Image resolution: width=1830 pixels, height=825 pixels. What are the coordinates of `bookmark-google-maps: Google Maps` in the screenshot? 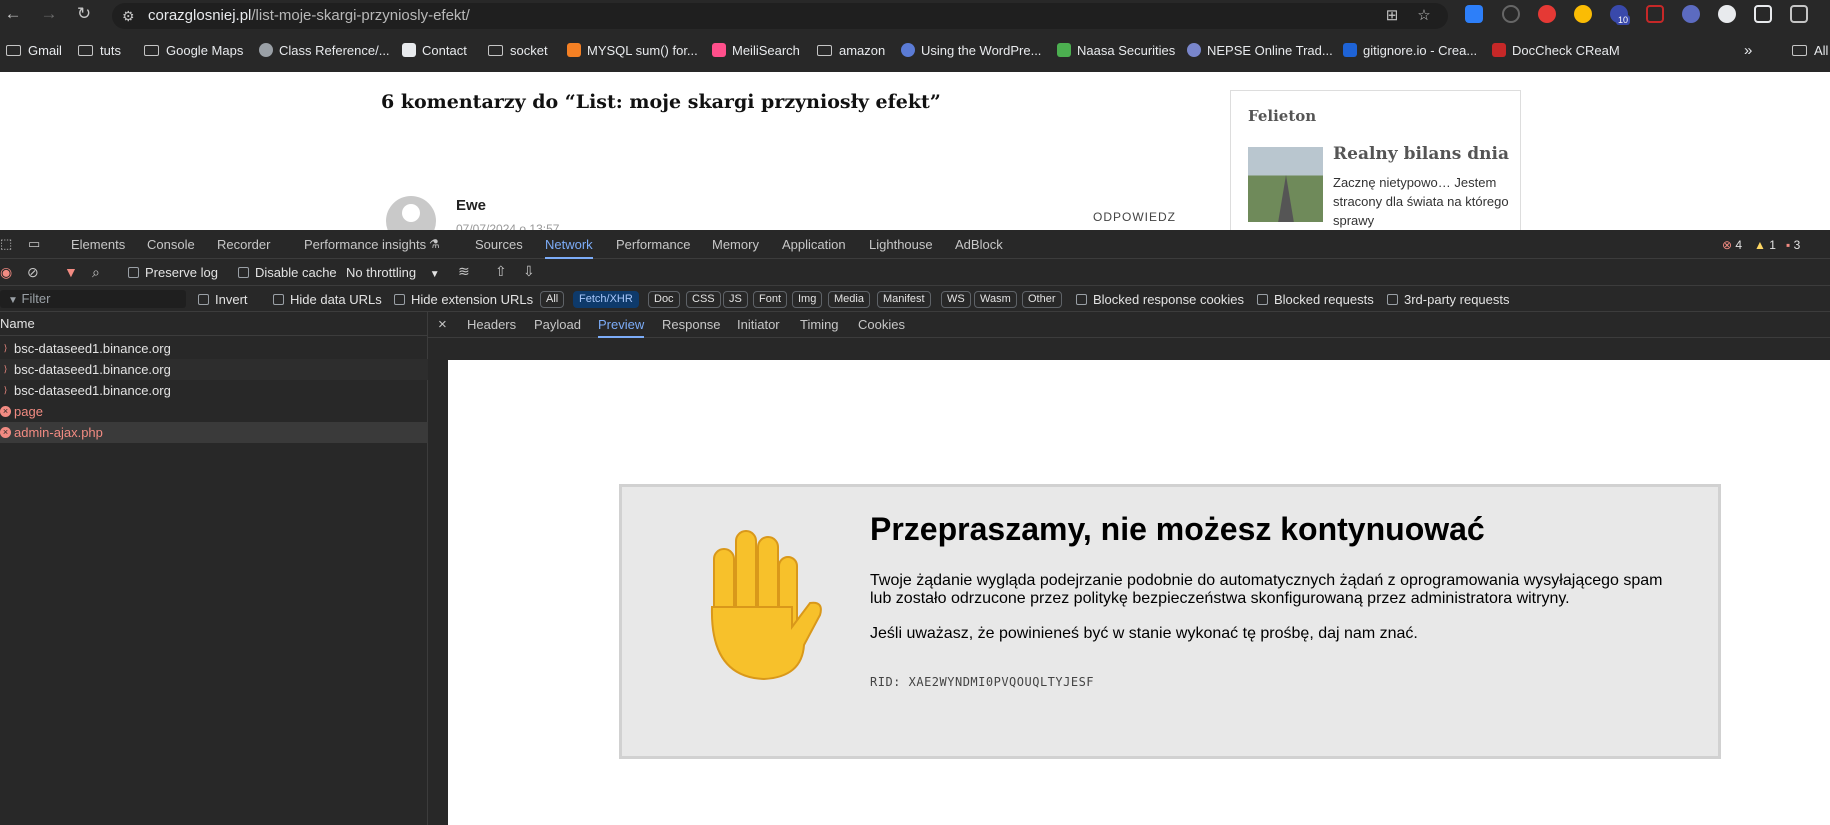 It's located at (193, 51).